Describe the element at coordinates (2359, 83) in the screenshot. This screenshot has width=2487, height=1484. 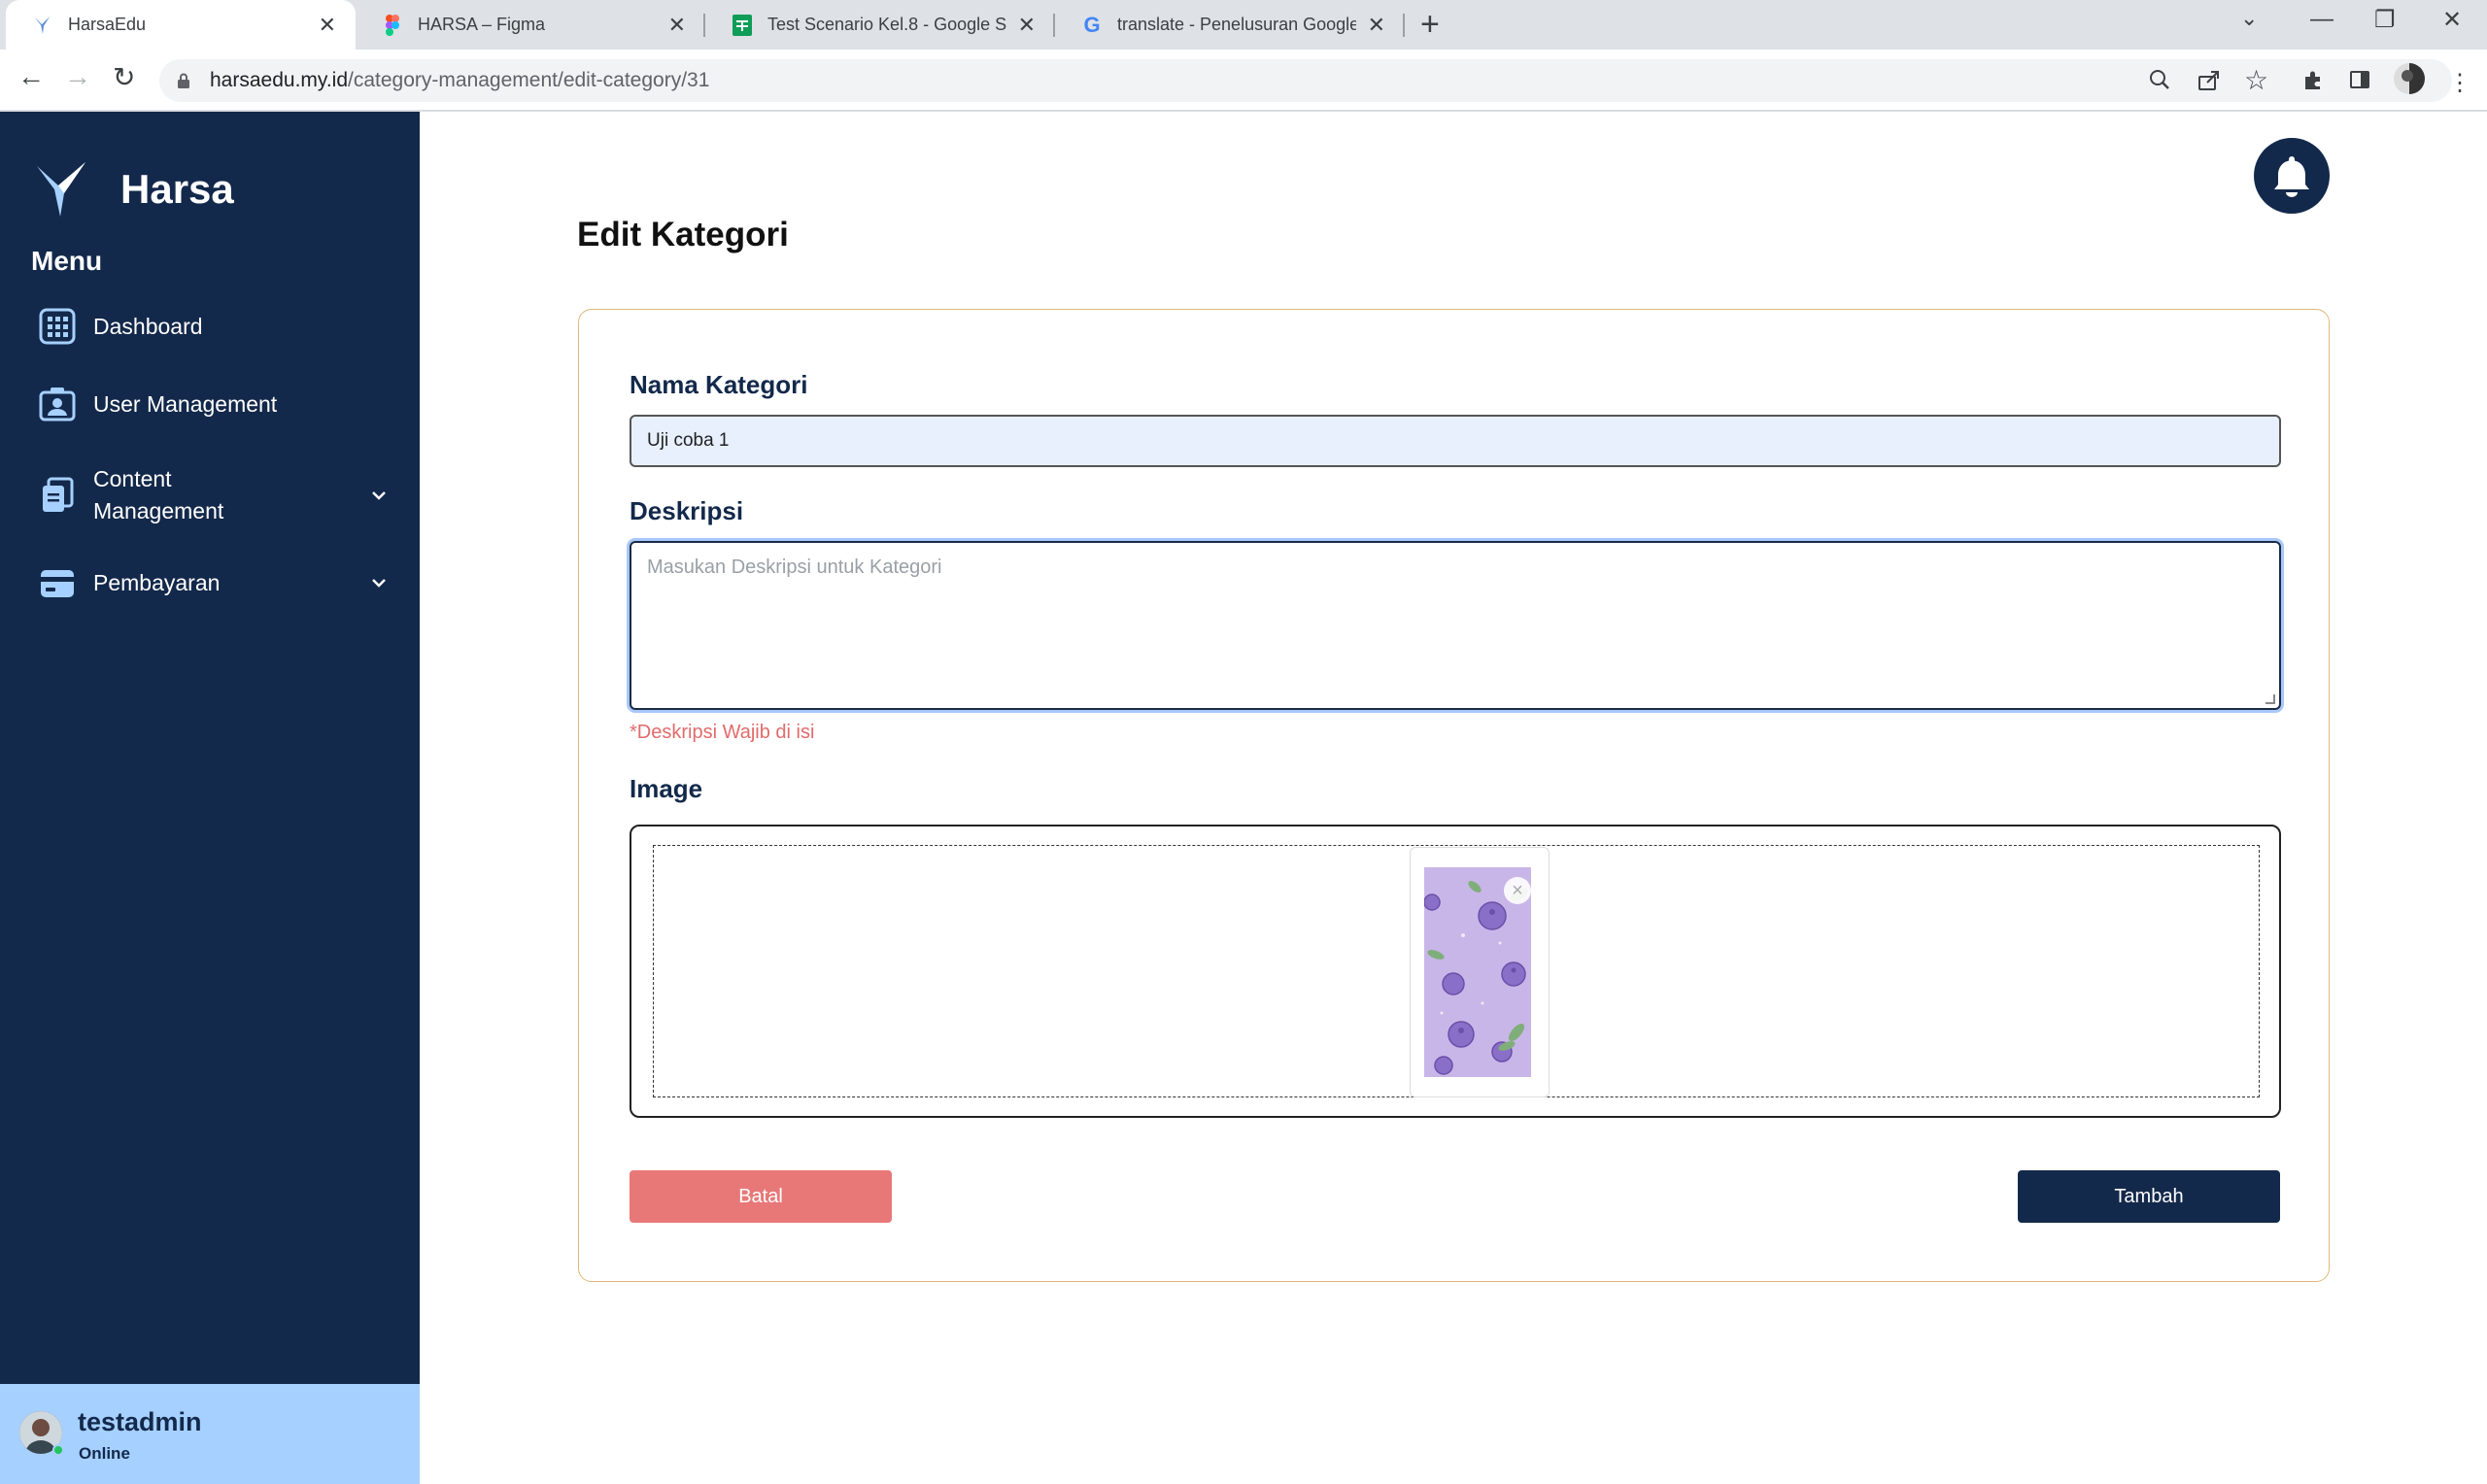
I see `side-panel-icon` at that location.